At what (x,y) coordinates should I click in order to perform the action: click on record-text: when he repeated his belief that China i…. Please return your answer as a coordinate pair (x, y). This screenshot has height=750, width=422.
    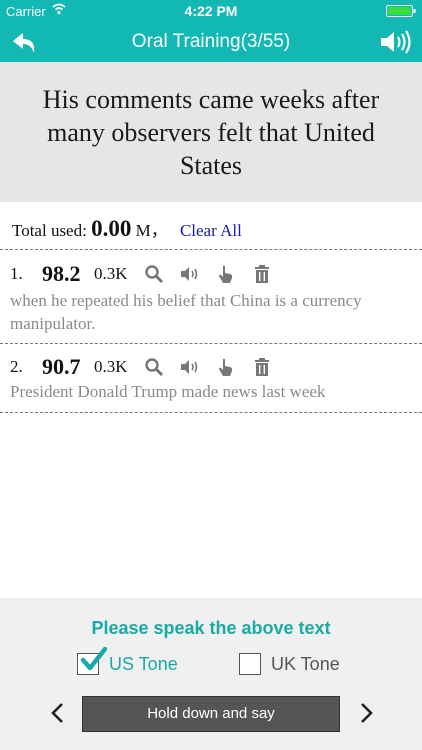
    Looking at the image, I should click on (186, 312).